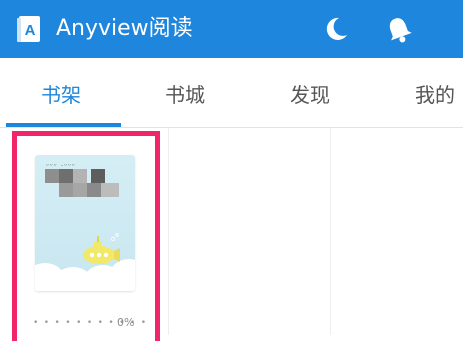 This screenshot has height=341, width=463. I want to click on tab-discover: 发现, so click(310, 95).